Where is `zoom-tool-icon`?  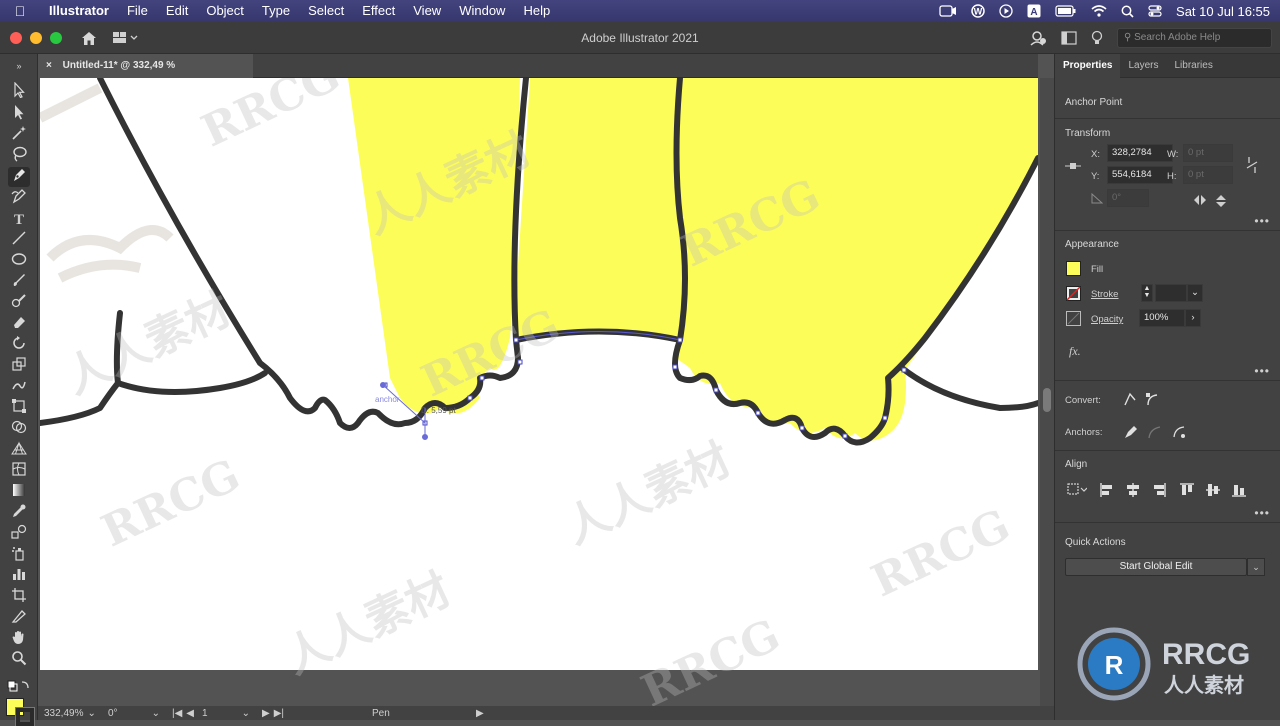
zoom-tool-icon is located at coordinates (19, 660).